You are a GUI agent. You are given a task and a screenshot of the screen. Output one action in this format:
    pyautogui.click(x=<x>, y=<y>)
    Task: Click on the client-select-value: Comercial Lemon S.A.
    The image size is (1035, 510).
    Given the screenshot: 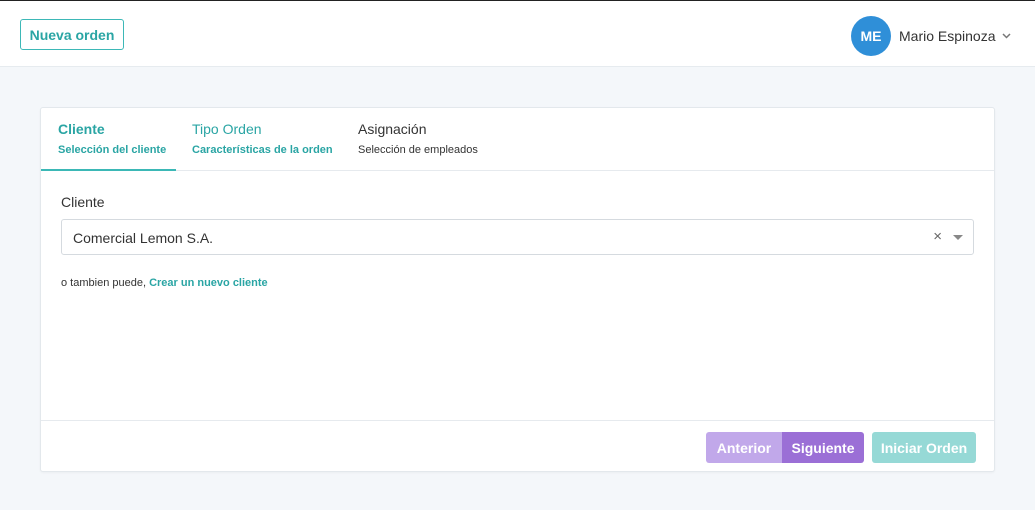 What is the action you would take?
    pyautogui.click(x=143, y=238)
    